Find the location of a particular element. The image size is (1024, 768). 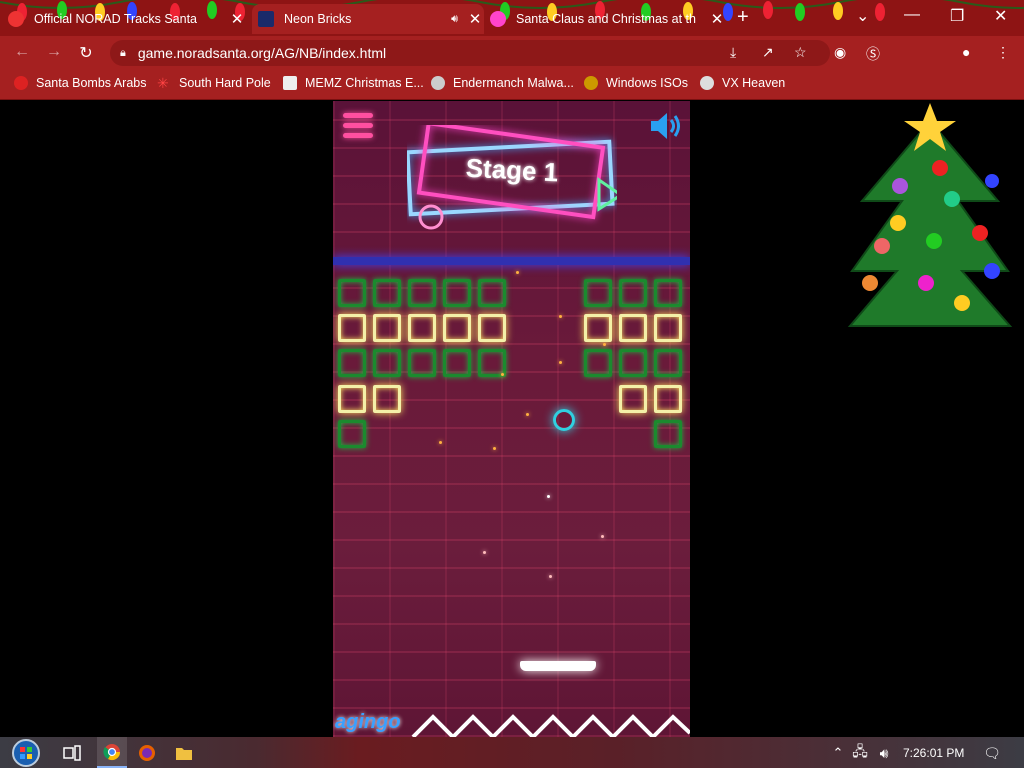

bookmark-star-icon: ☆ is located at coordinates (800, 52).